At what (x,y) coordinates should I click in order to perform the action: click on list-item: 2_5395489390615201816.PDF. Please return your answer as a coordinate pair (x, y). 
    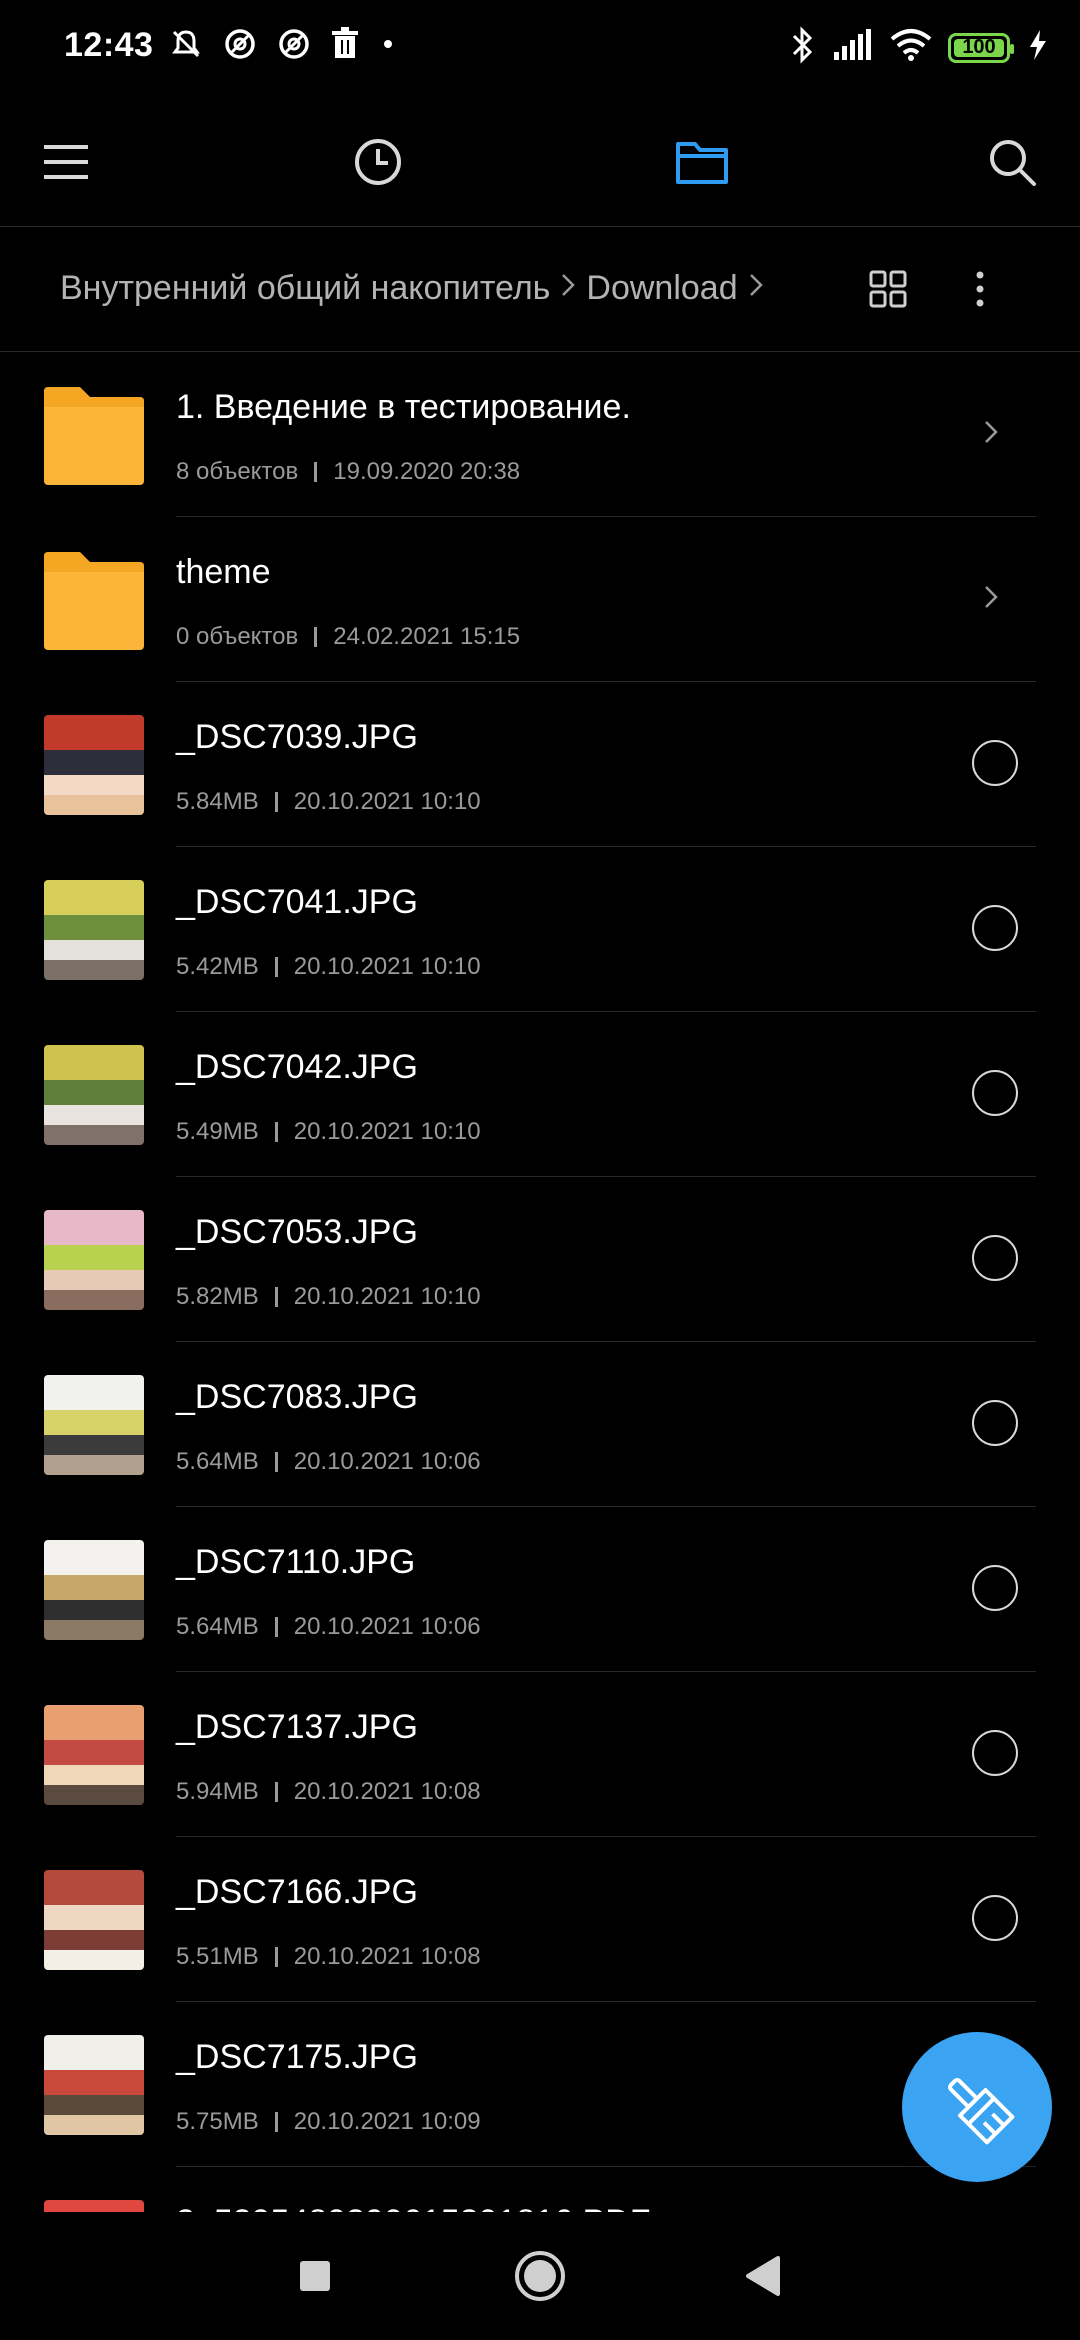
    Looking at the image, I should click on (540, 2189).